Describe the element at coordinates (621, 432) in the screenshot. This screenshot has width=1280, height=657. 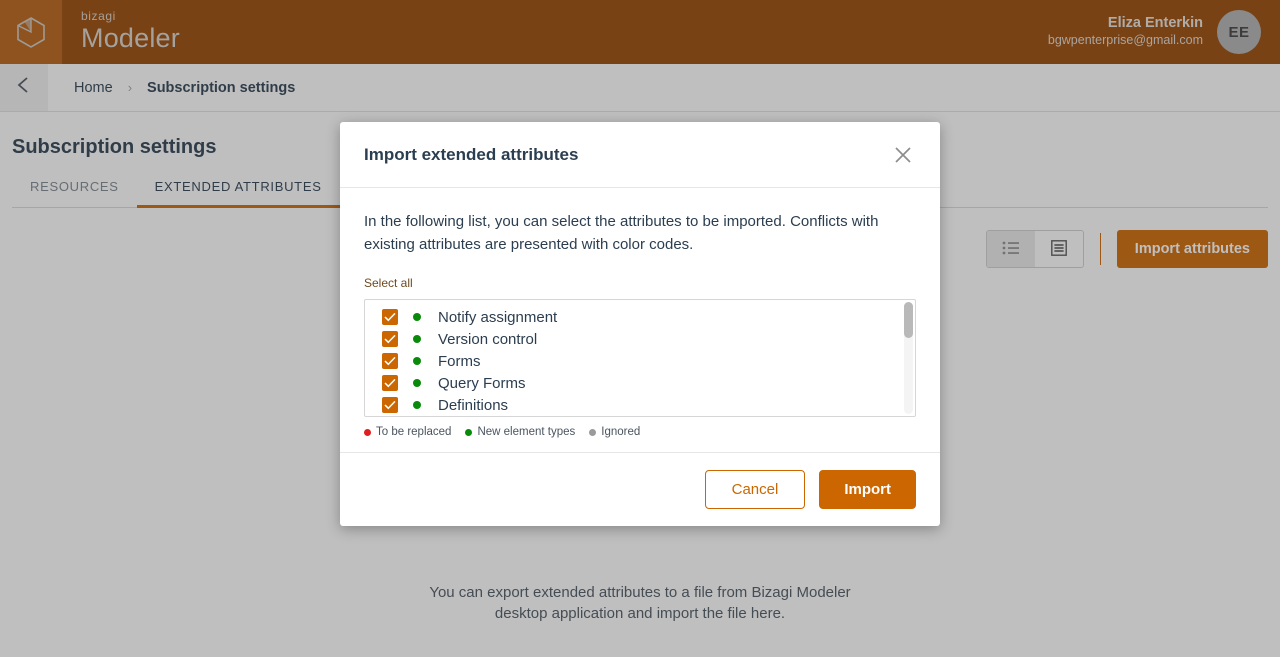
I see `legend-label: Ignored` at that location.